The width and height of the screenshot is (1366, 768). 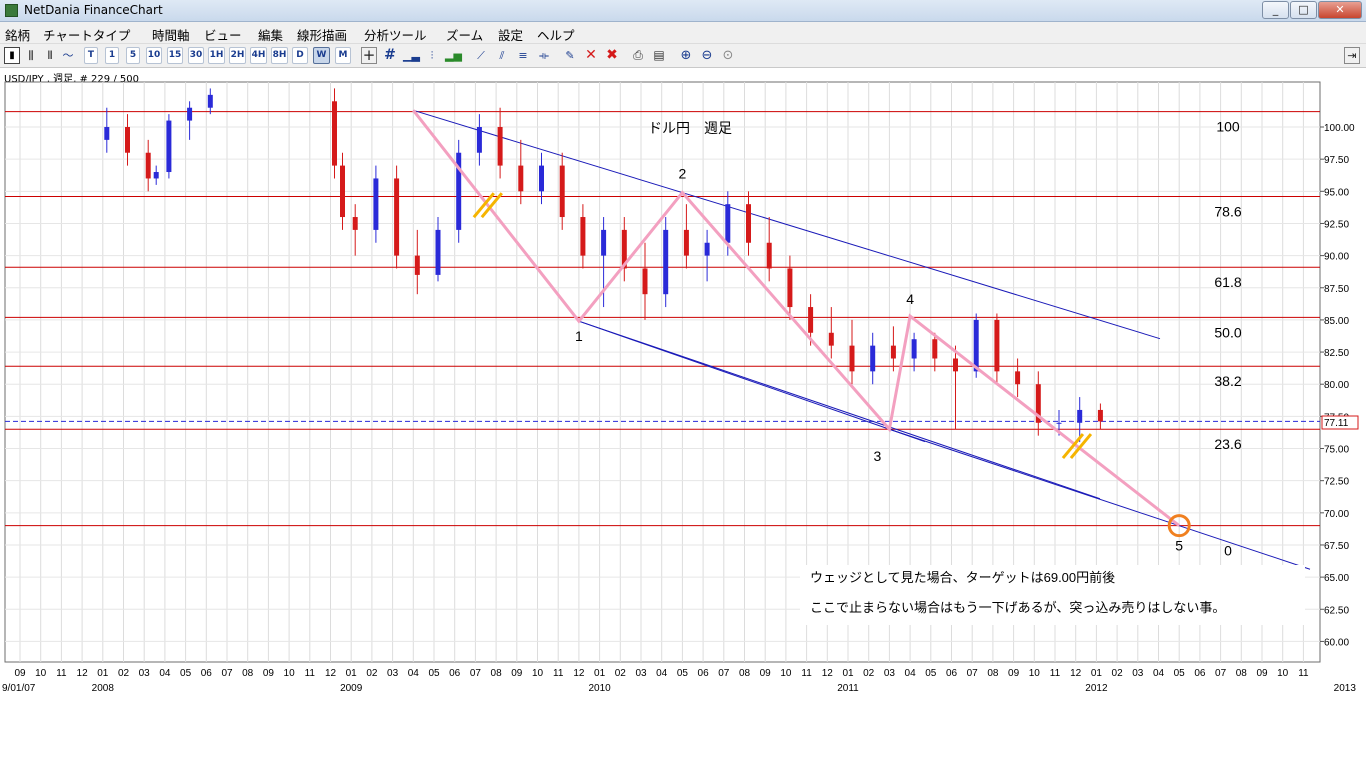 I want to click on current-price-label: 77.11, so click(x=1336, y=423).